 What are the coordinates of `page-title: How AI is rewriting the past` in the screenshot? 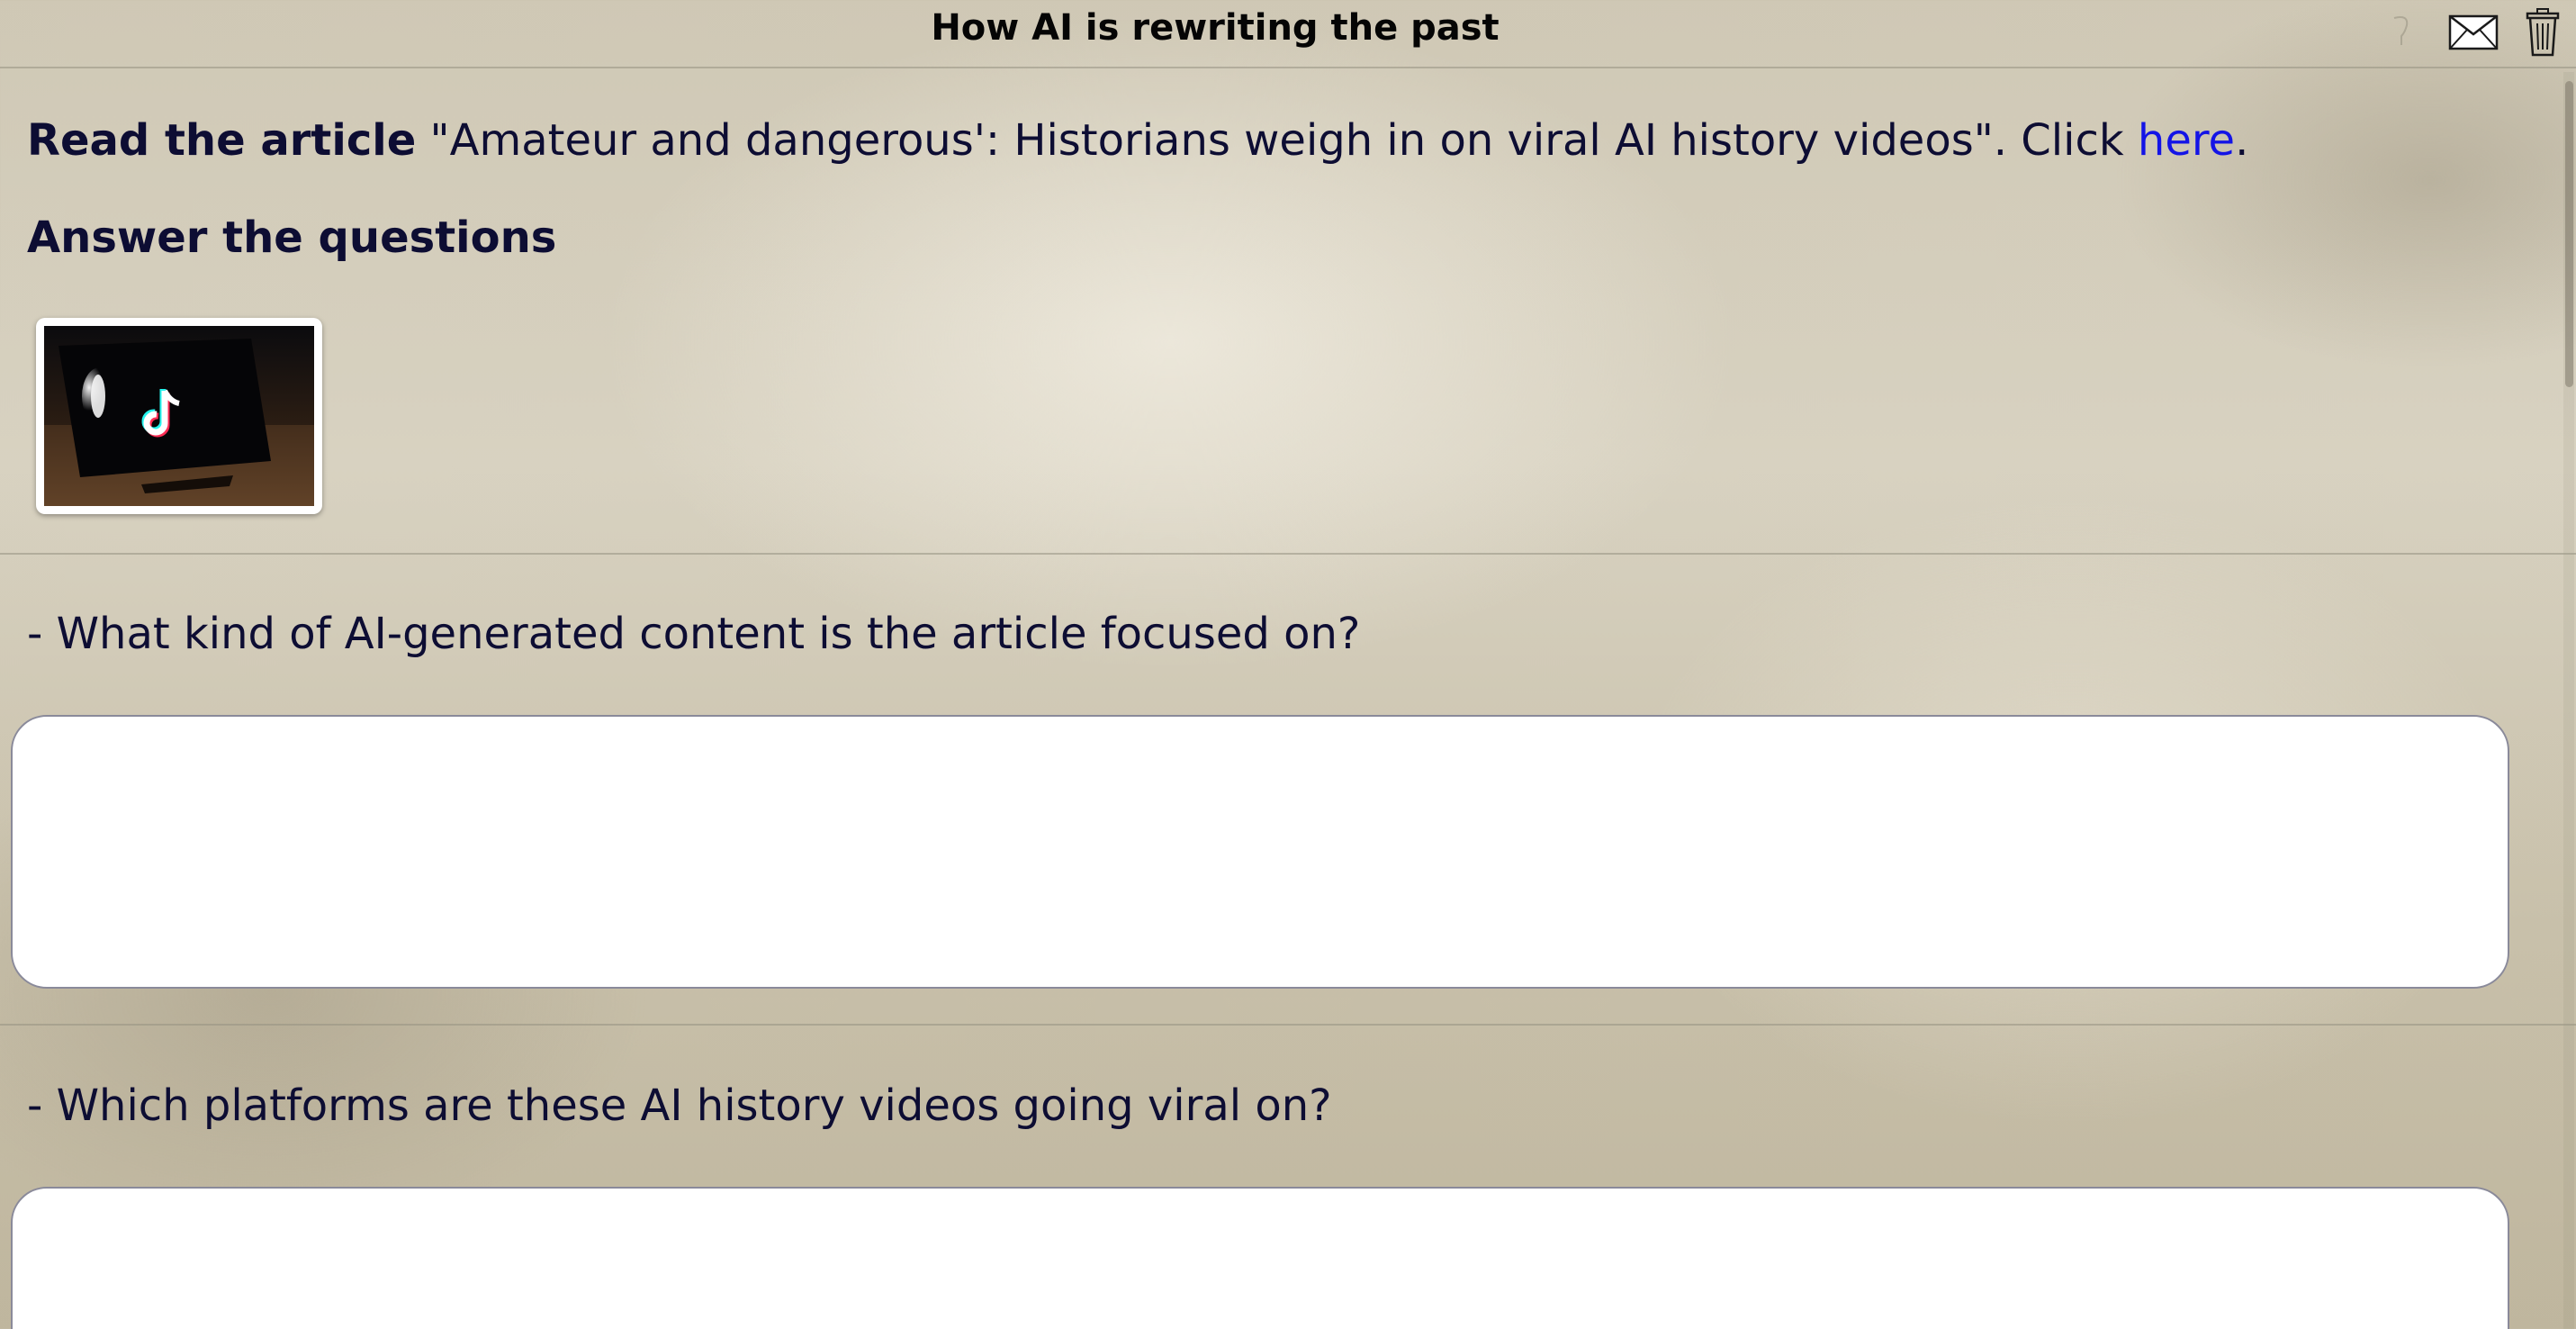 It's located at (1215, 28).